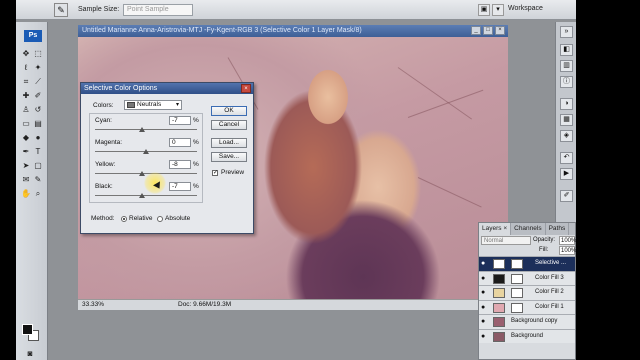 The image size is (640, 360). I want to click on magic-wand-tool-icon: ✦, so click(38, 67).